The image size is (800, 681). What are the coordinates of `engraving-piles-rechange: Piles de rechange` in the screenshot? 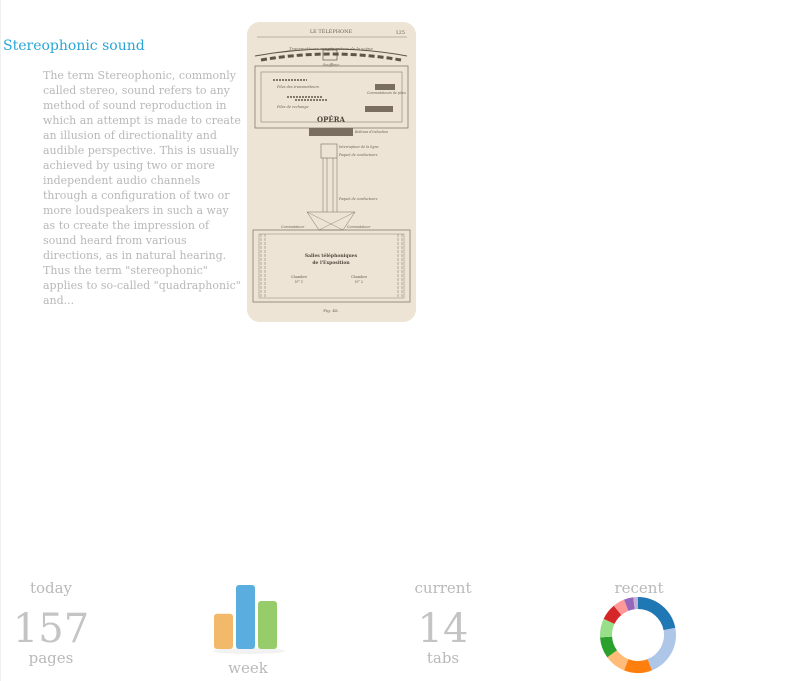 It's located at (292, 107).